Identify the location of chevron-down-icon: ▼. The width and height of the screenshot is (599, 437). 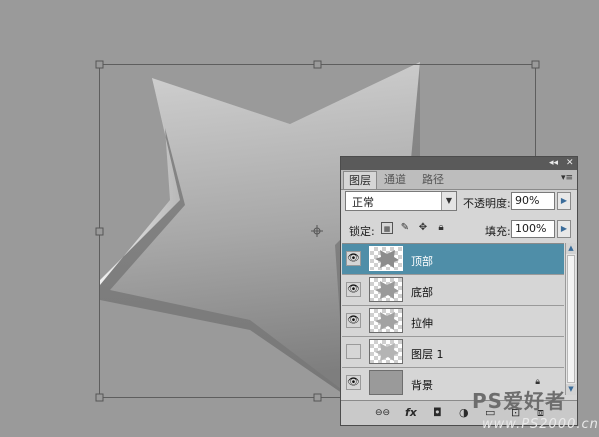
(448, 201).